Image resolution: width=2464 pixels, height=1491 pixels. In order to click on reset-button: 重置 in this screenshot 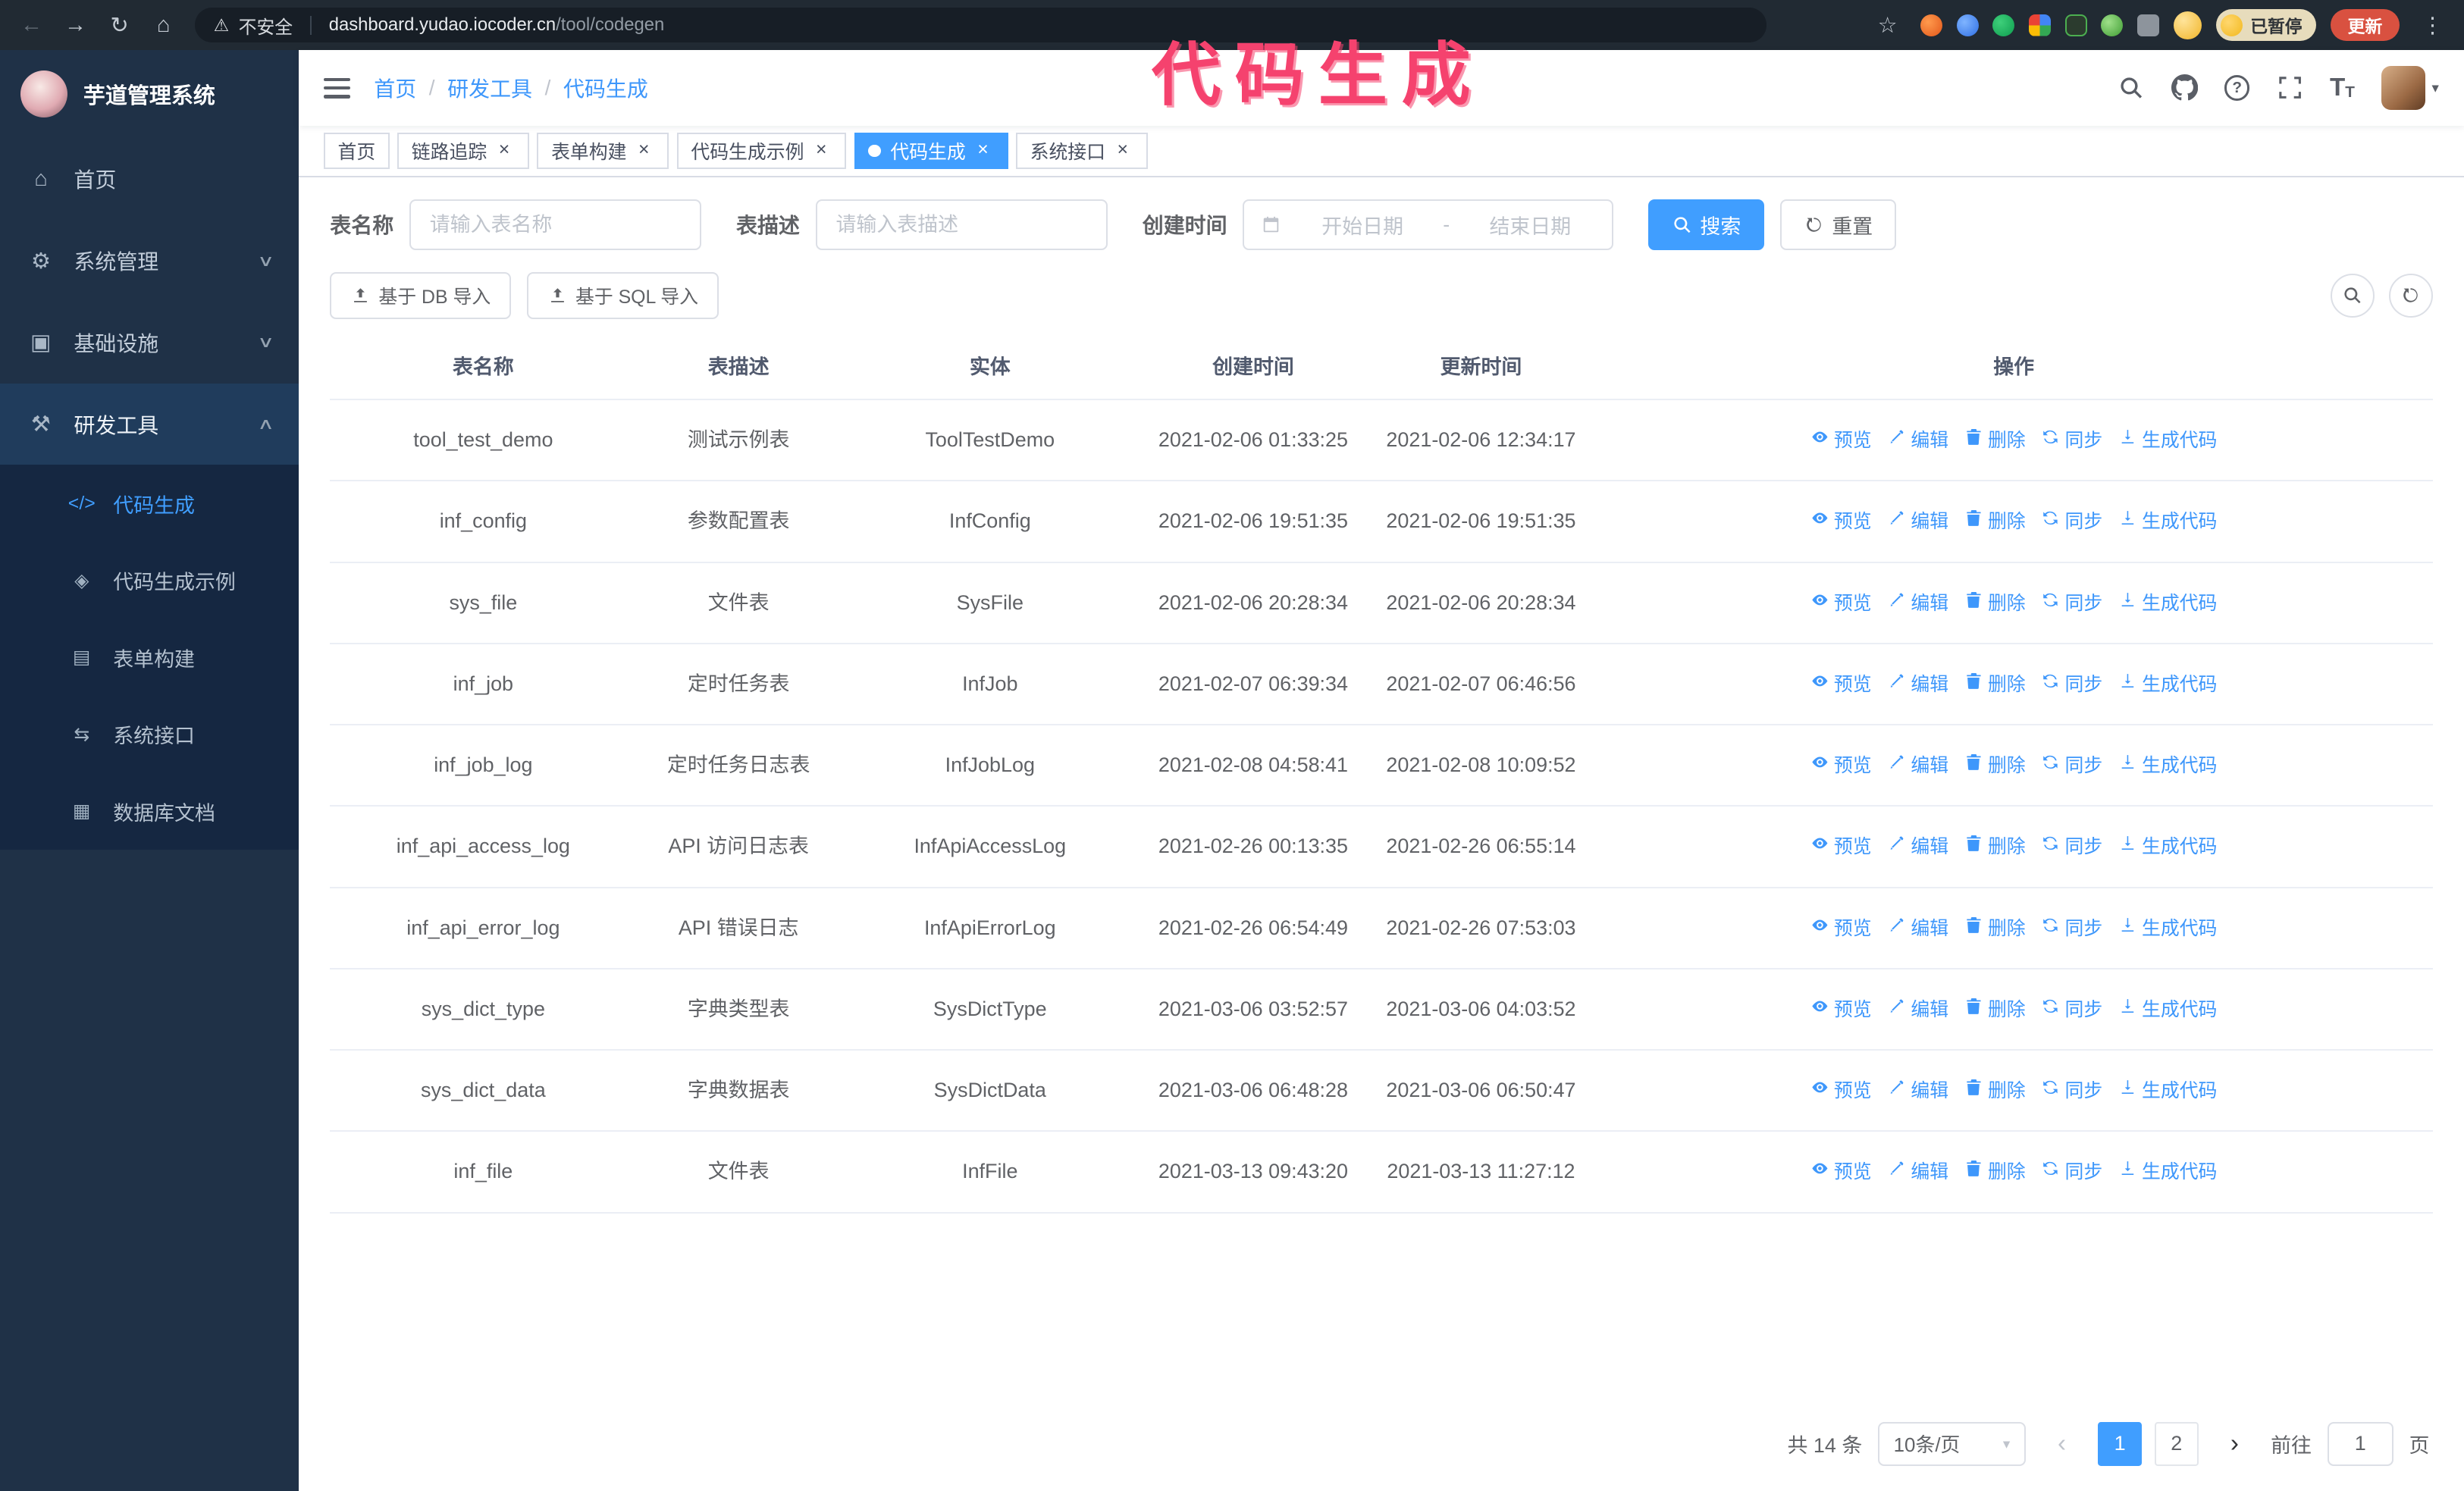, I will do `click(1839, 224)`.